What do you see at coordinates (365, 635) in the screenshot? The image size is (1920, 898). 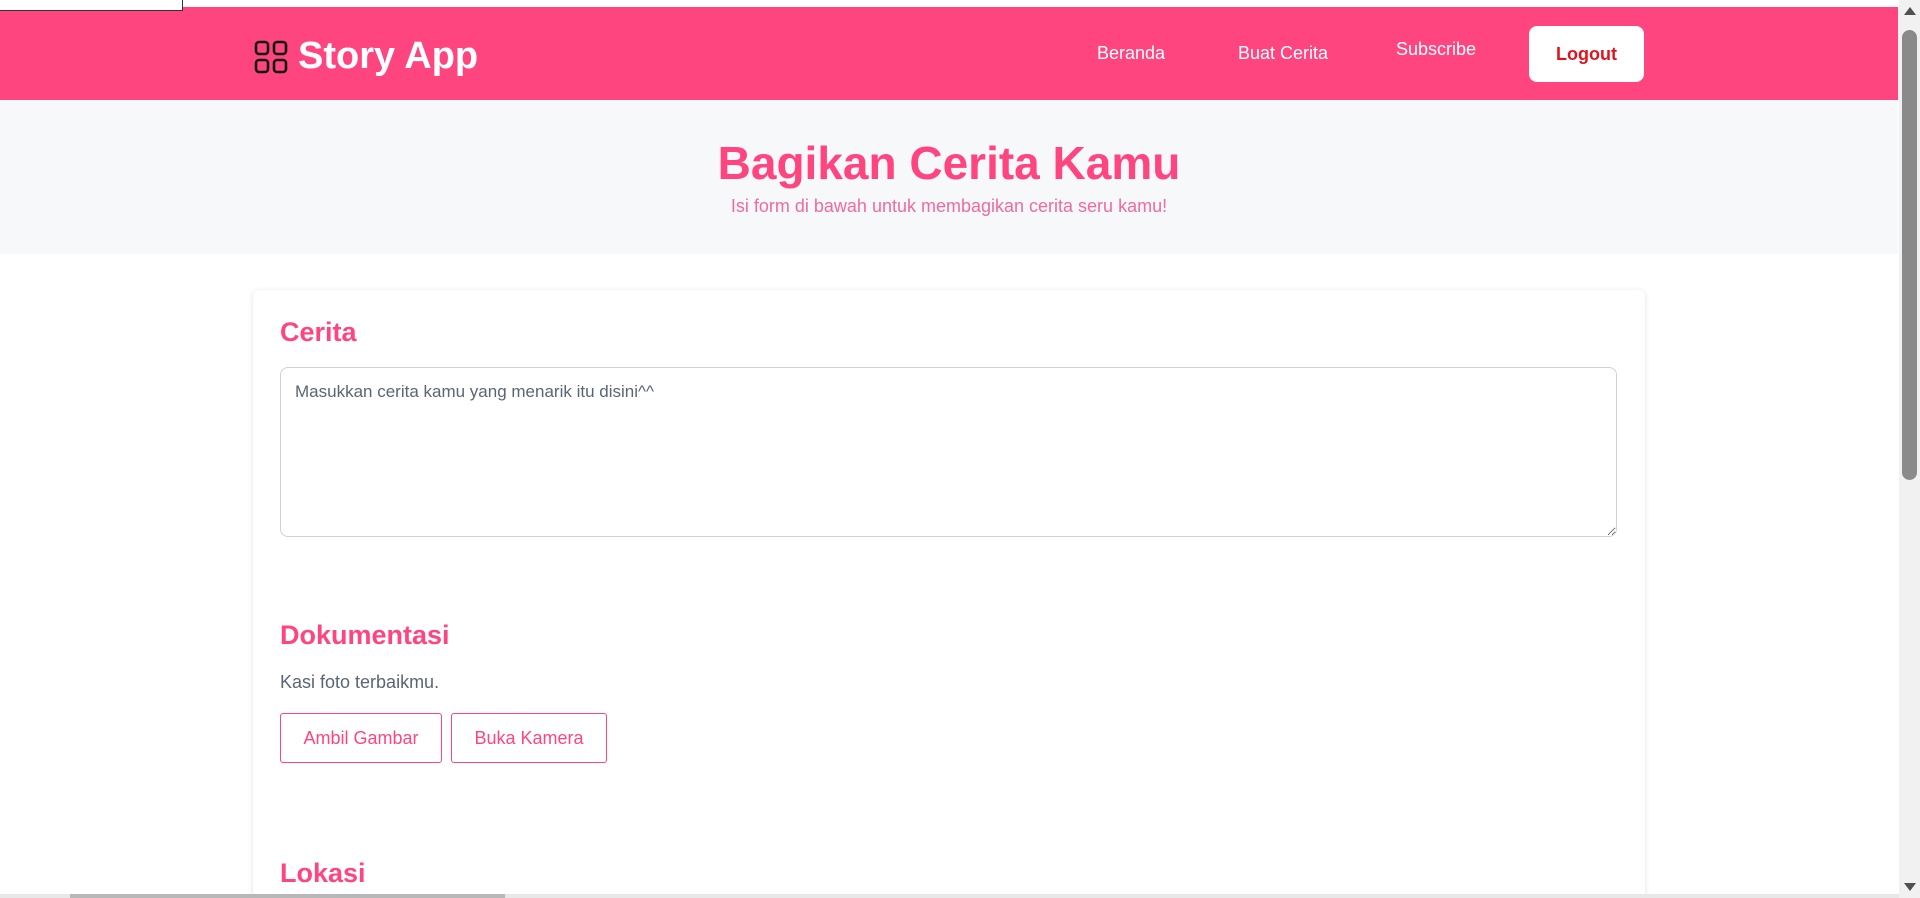 I see `documentation-section-title: Dokumentasi` at bounding box center [365, 635].